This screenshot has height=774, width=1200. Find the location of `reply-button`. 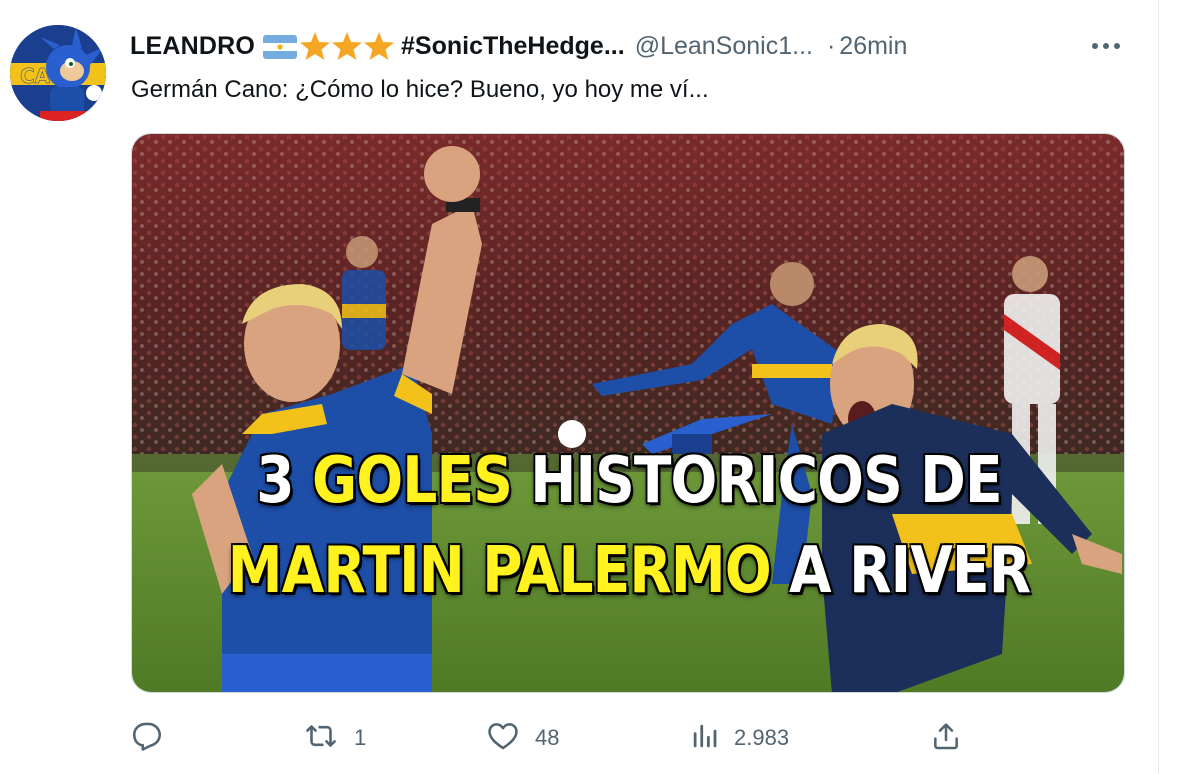

reply-button is located at coordinates (154, 738).